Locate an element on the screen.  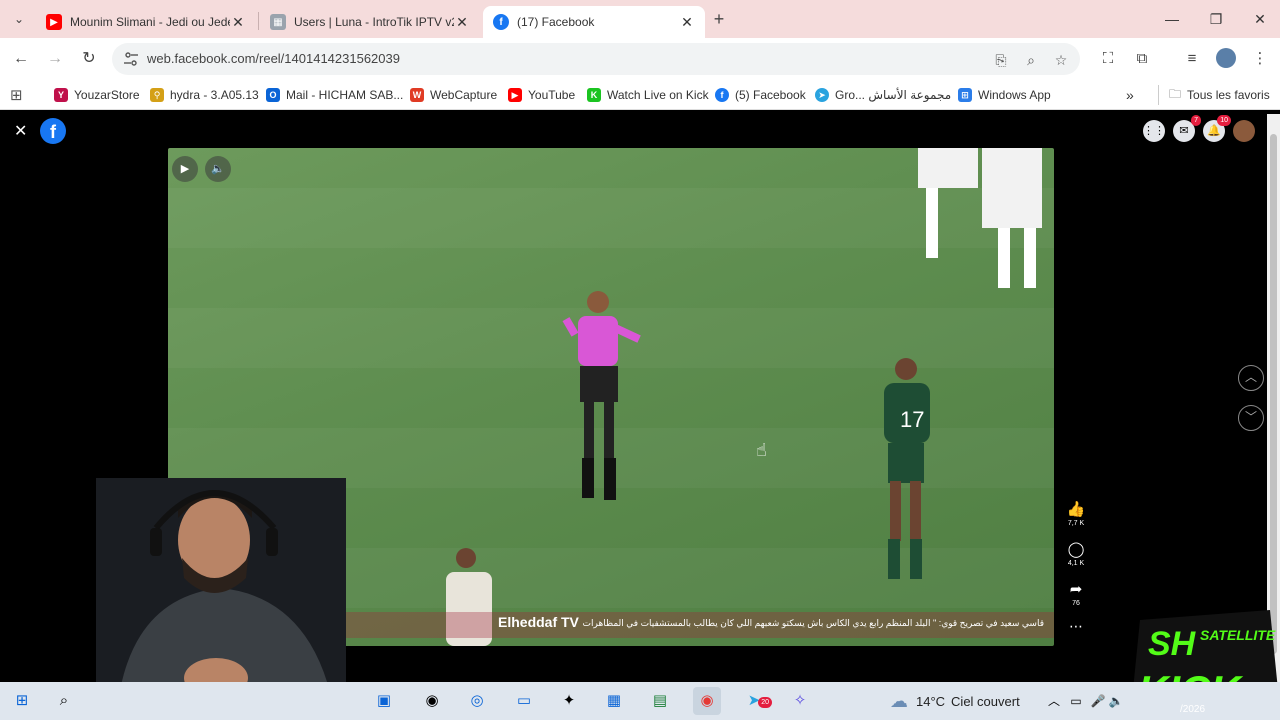
menu-grid-icon: ⋮⋮ is located at coordinates (1154, 131).